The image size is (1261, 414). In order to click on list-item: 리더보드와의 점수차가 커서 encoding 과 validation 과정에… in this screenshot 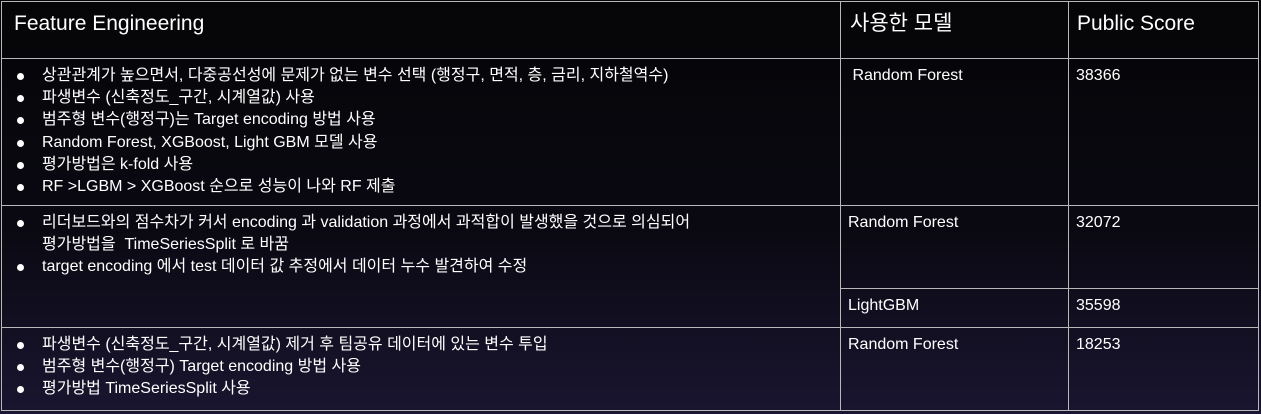, I will do `click(428, 234)`.